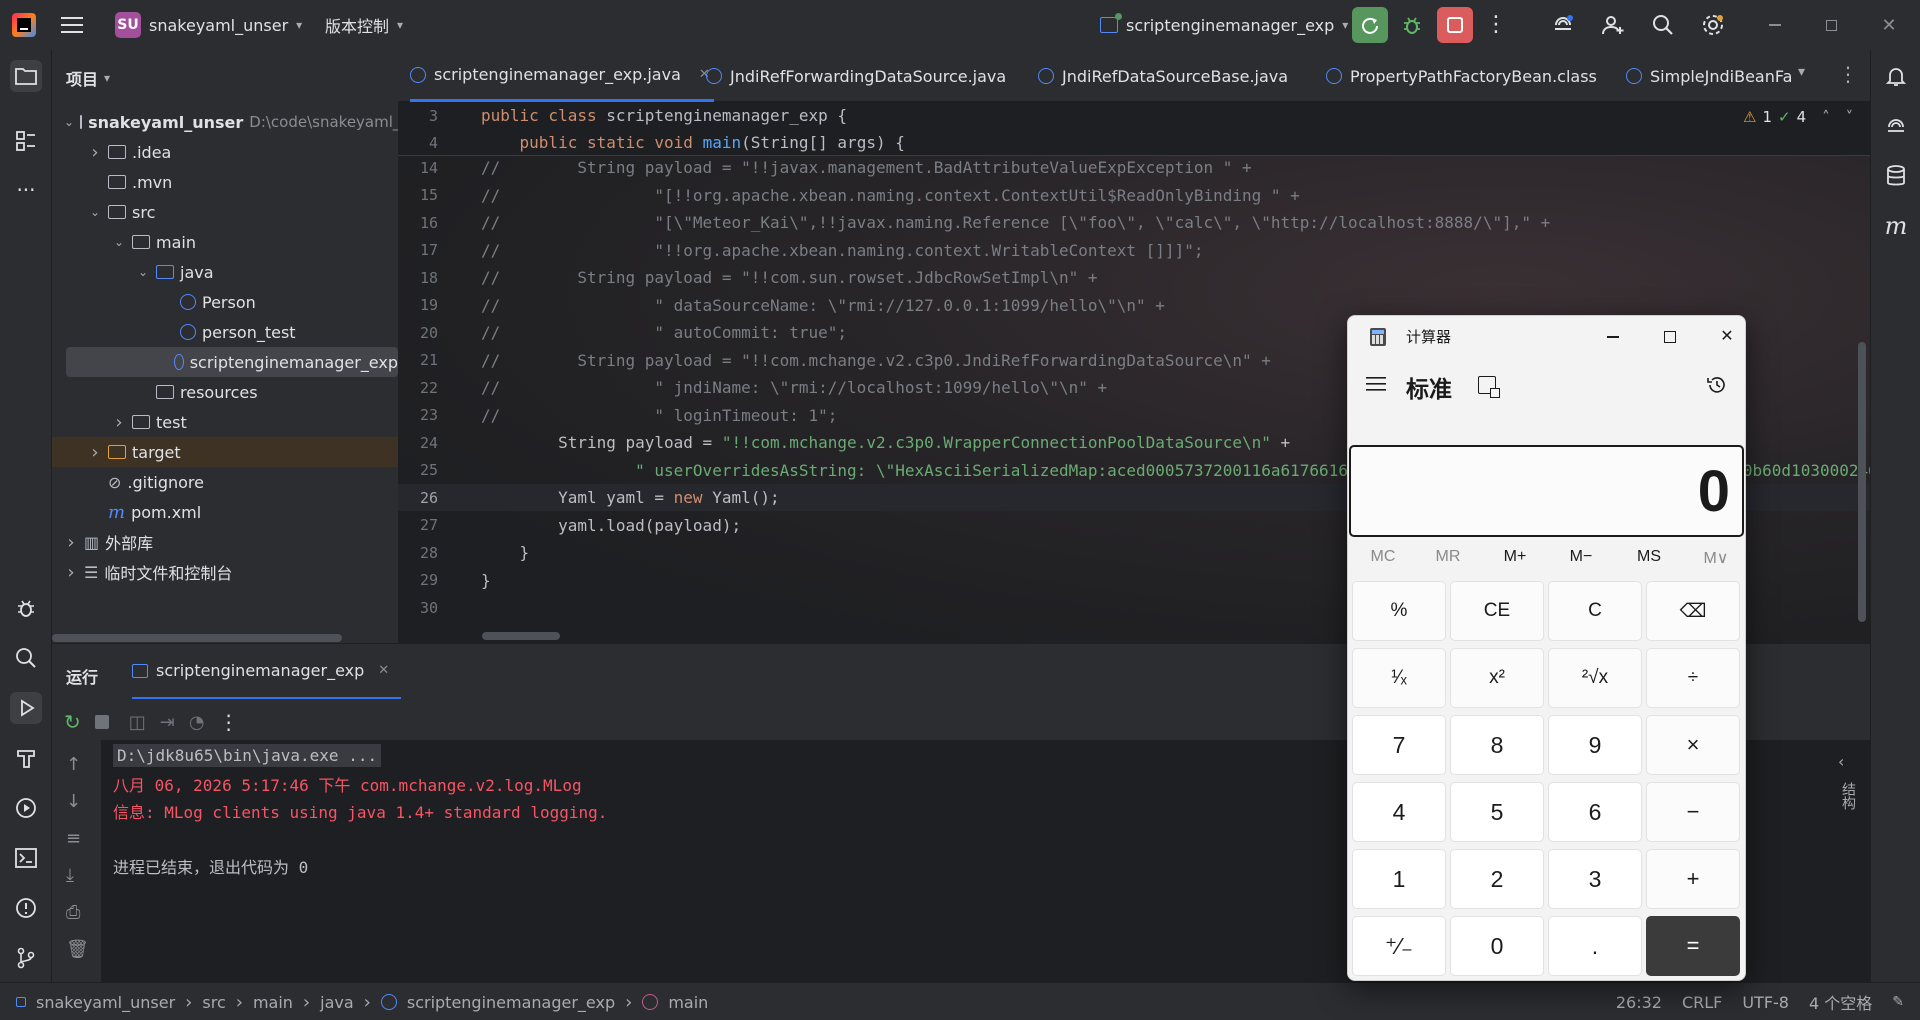  Describe the element at coordinates (225, 542) in the screenshot. I see `tree-item: › ▥ 外部库` at that location.